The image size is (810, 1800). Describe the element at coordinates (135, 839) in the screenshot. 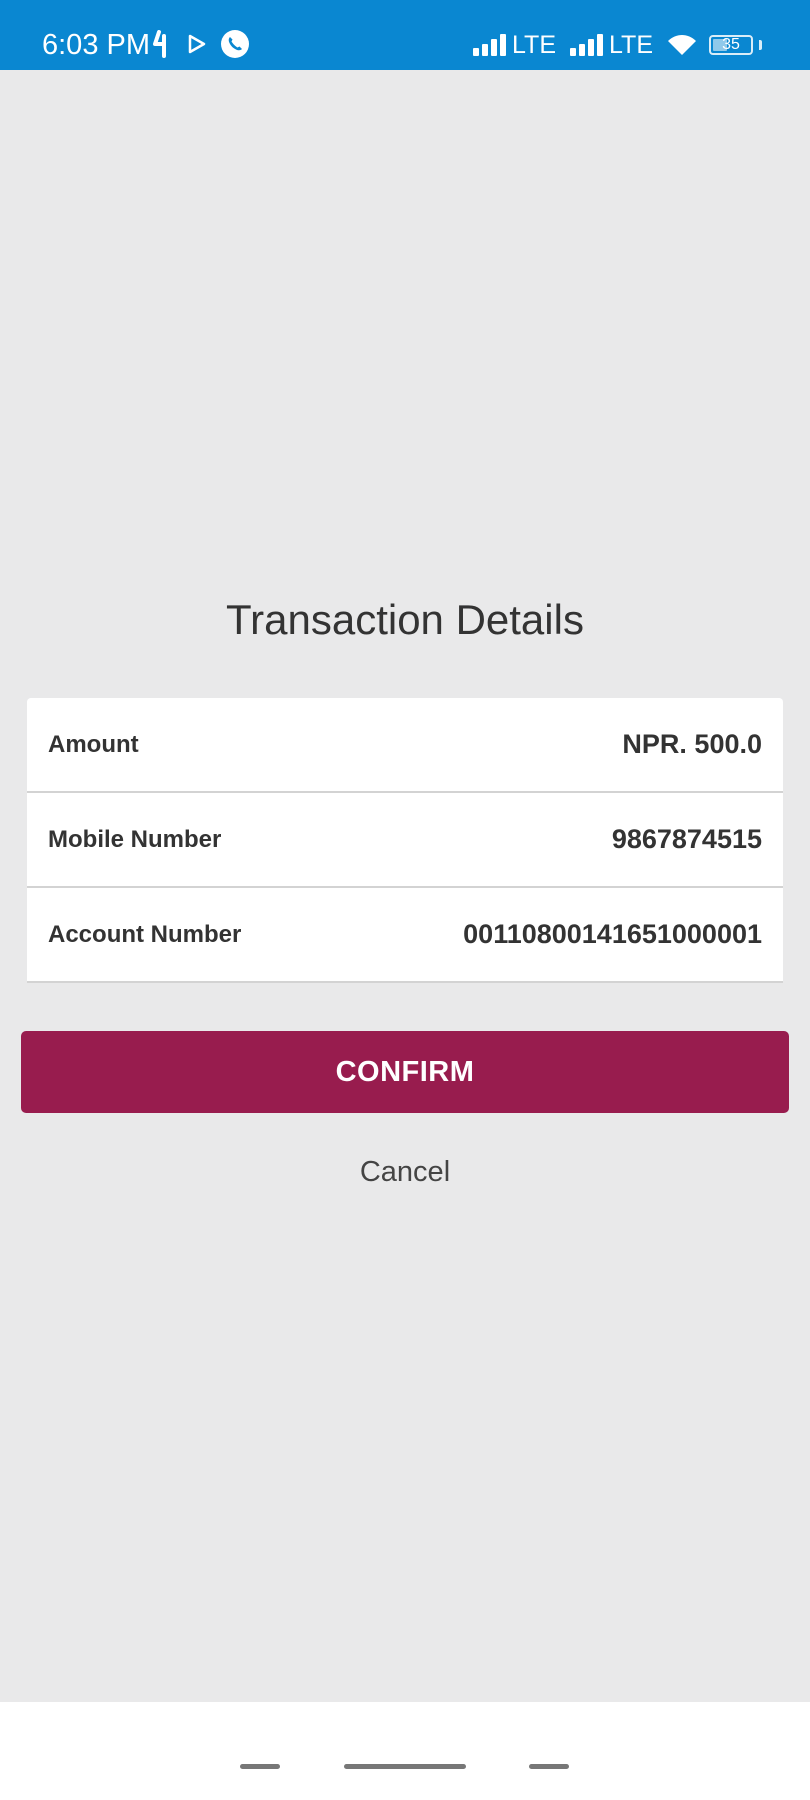

I see `detail-label: Mobile Number` at that location.